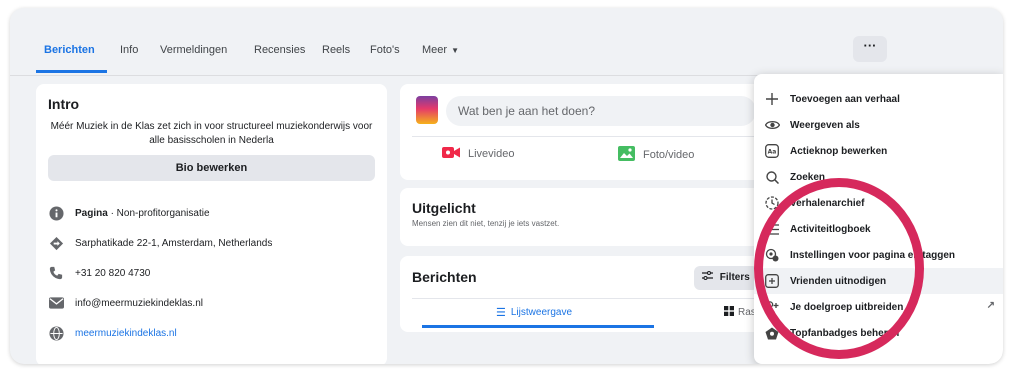 Image resolution: width=1011 pixels, height=373 pixels. What do you see at coordinates (878, 203) in the screenshot?
I see `menu-item-story-archive: Verhalenarchief` at bounding box center [878, 203].